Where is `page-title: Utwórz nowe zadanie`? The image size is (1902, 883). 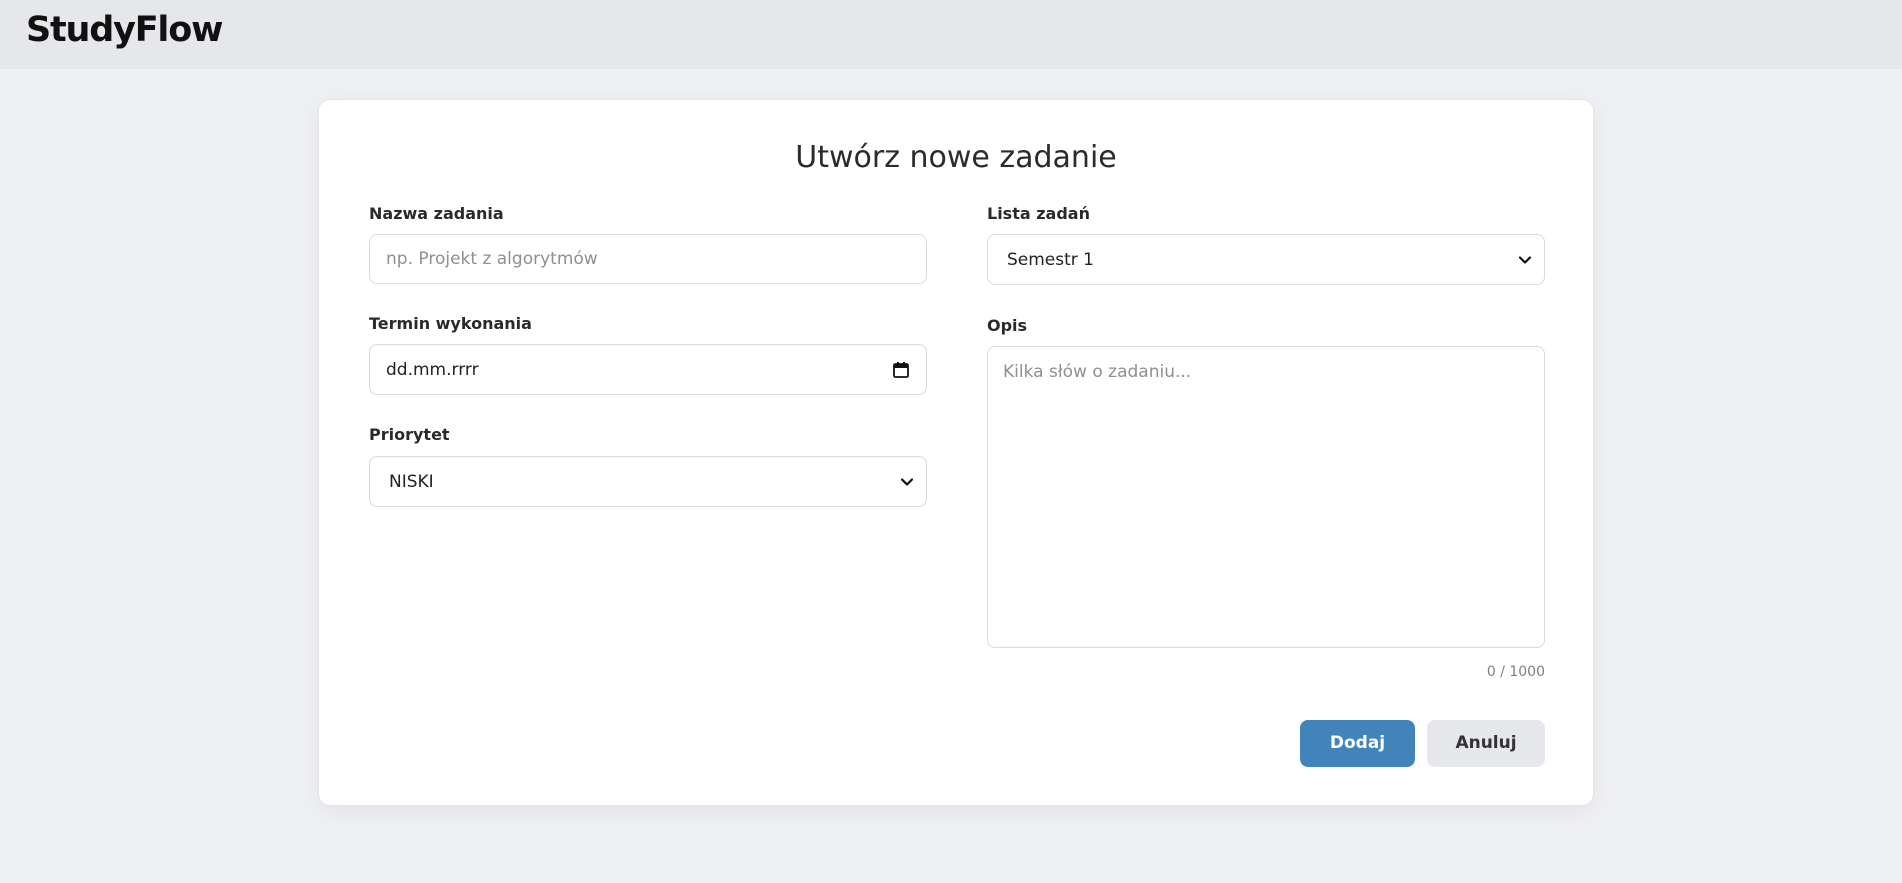 page-title: Utwórz nowe zadanie is located at coordinates (956, 157).